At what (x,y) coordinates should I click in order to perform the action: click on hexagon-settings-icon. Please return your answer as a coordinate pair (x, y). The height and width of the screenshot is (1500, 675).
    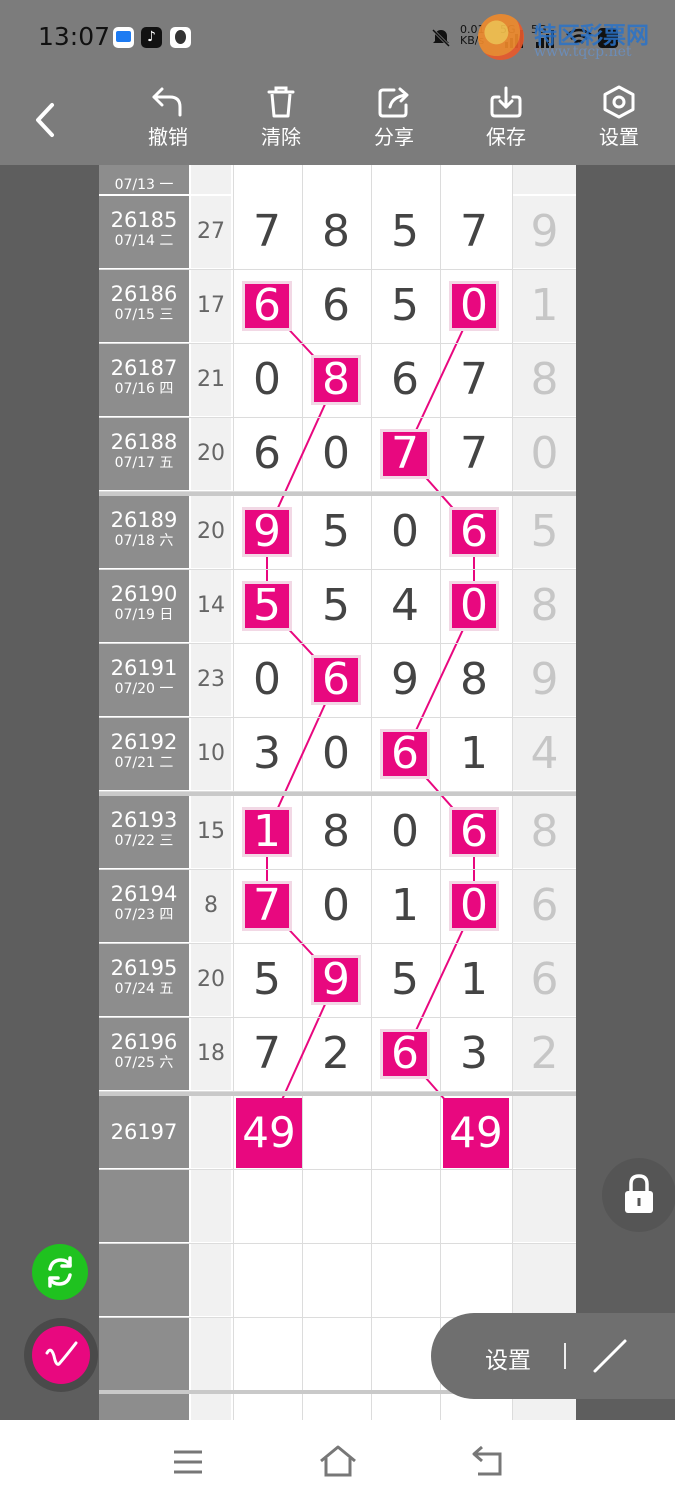
    Looking at the image, I should click on (619, 102).